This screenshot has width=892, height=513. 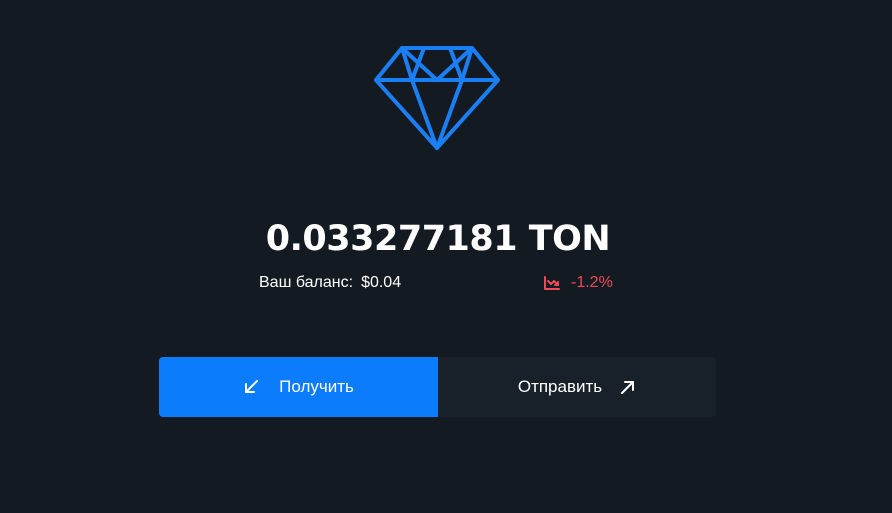 I want to click on balance-label: Ваш баланс:, so click(x=306, y=282).